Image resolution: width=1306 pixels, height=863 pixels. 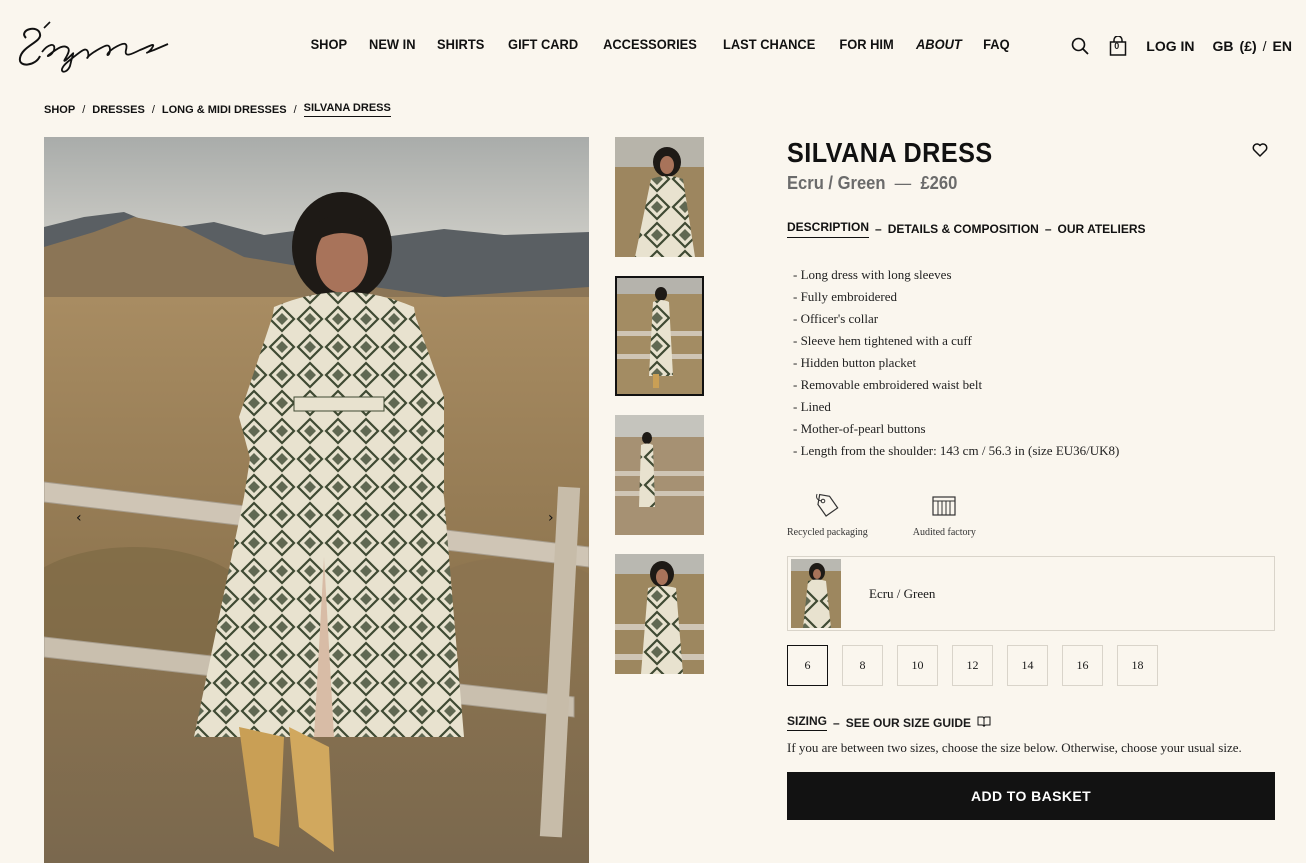 I want to click on tag-icon, so click(x=827, y=506).